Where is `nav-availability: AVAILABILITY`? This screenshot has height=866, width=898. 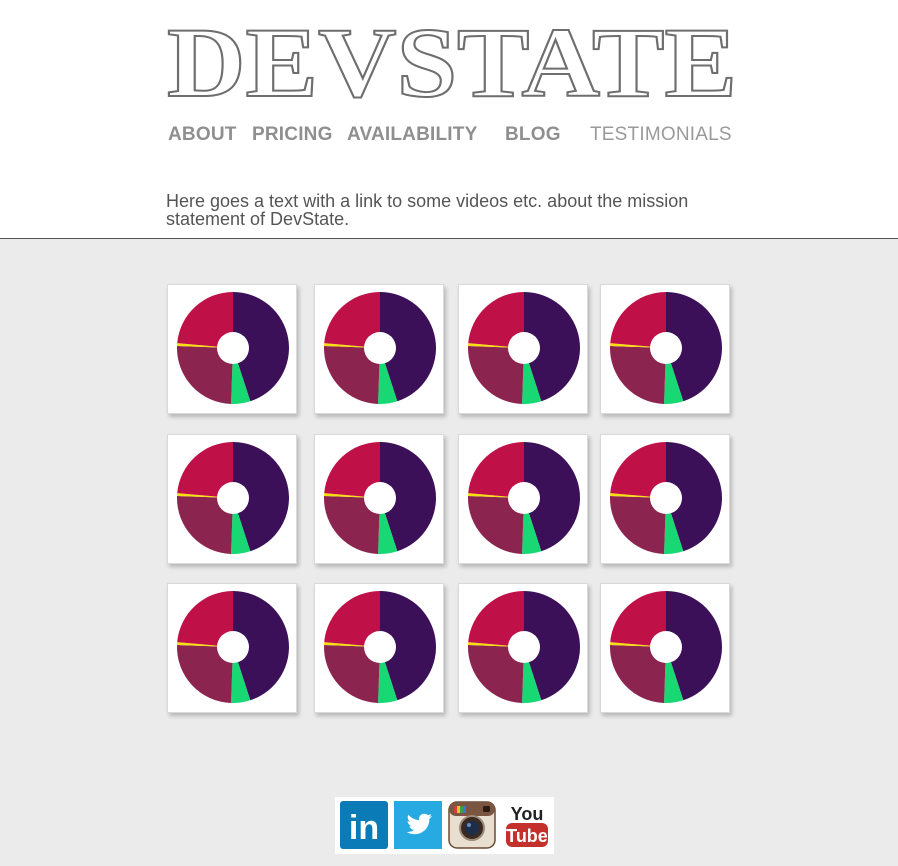 nav-availability: AVAILABILITY is located at coordinates (412, 135).